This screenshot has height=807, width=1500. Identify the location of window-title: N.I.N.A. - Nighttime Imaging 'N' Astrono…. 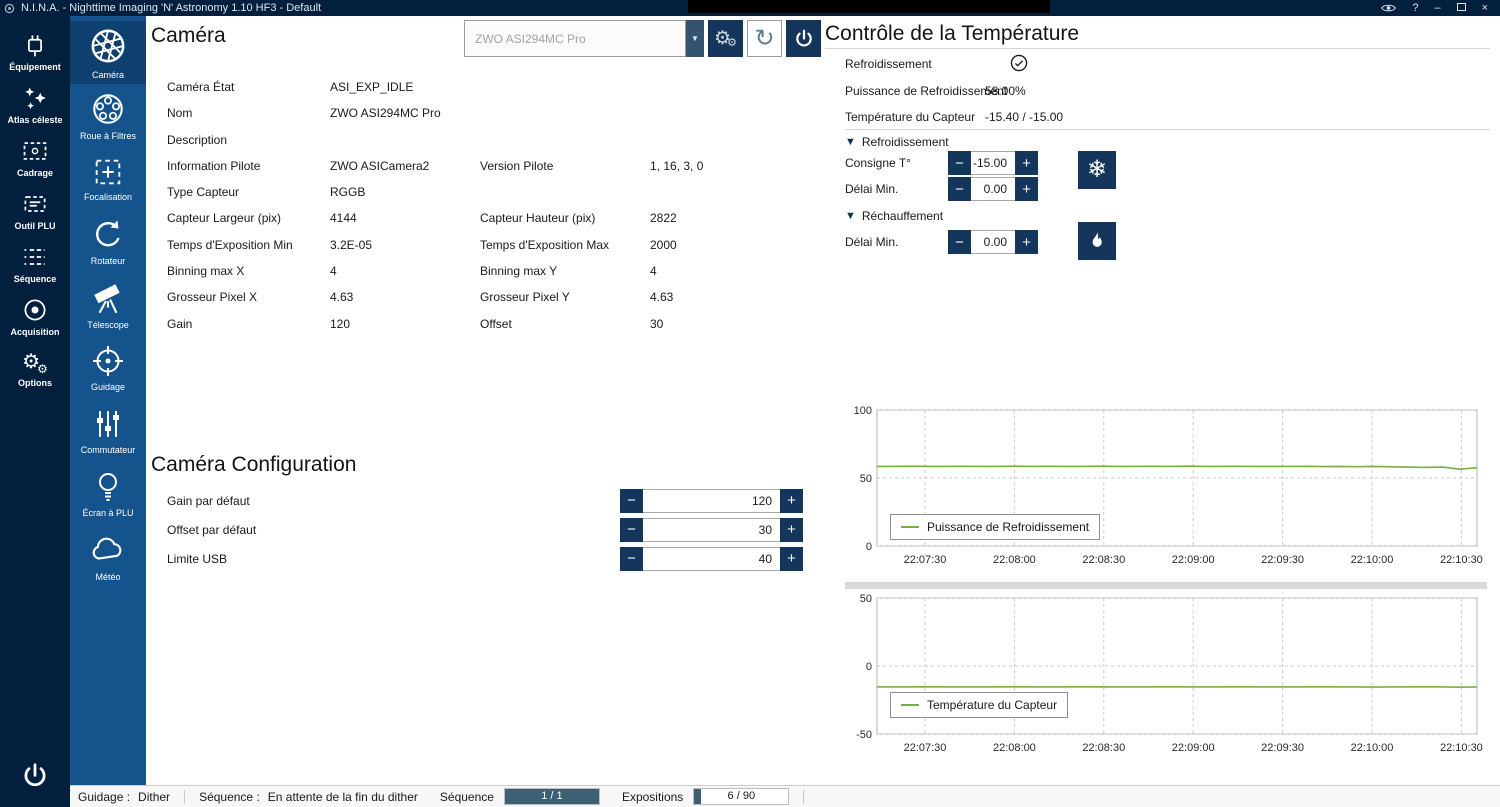
(171, 8).